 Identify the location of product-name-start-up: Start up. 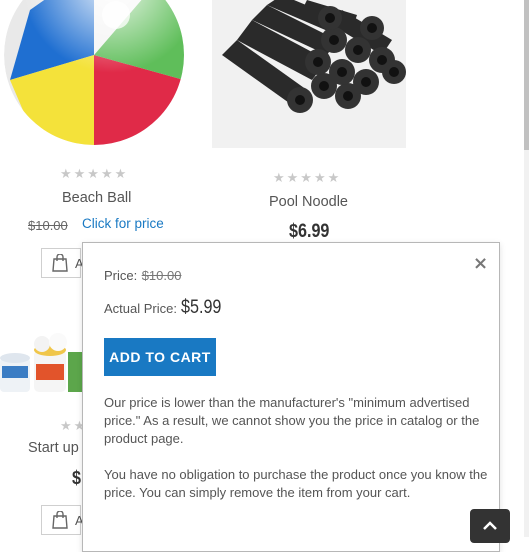
(53, 448).